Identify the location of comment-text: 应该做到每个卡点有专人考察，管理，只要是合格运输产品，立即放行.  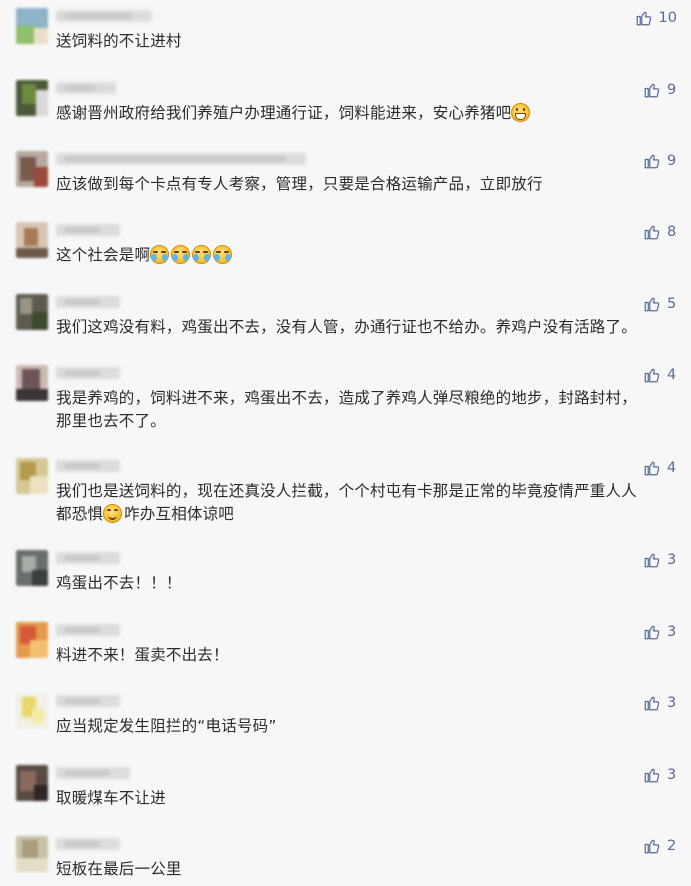
(299, 184).